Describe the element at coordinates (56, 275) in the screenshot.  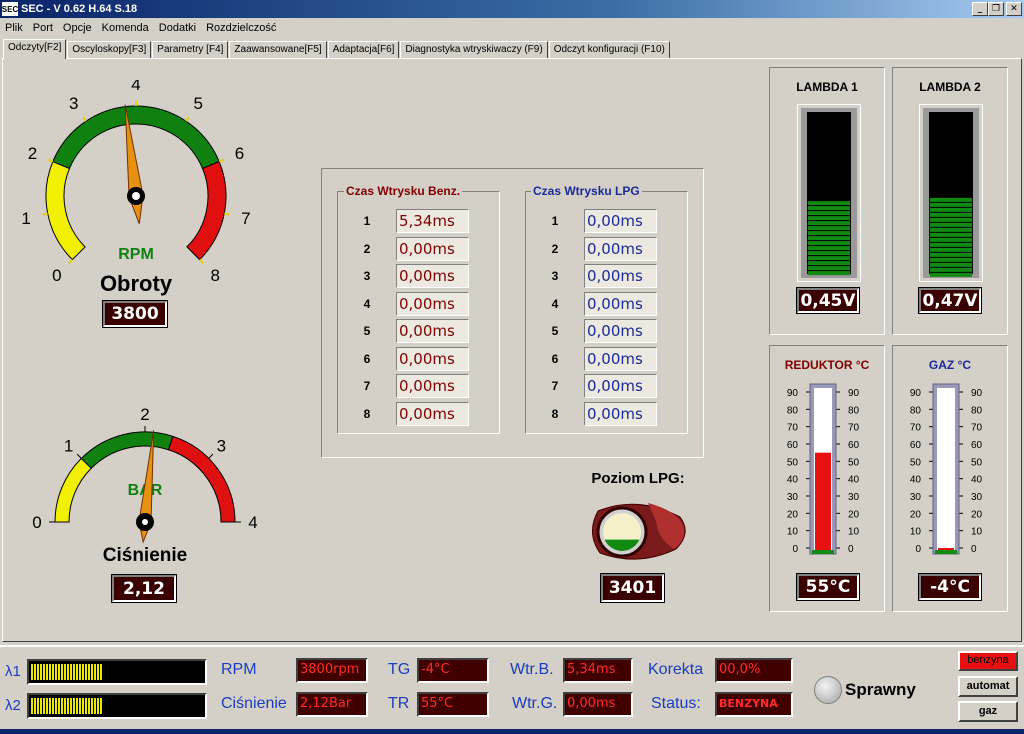
I see `rpm-tick-label: 0` at that location.